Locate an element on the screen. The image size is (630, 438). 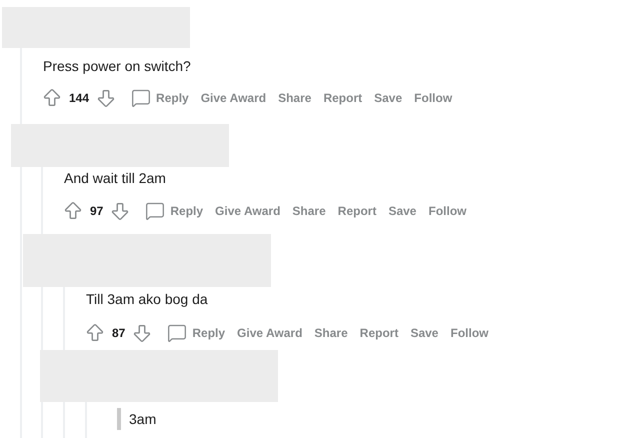
vote-count: 144 is located at coordinates (79, 98).